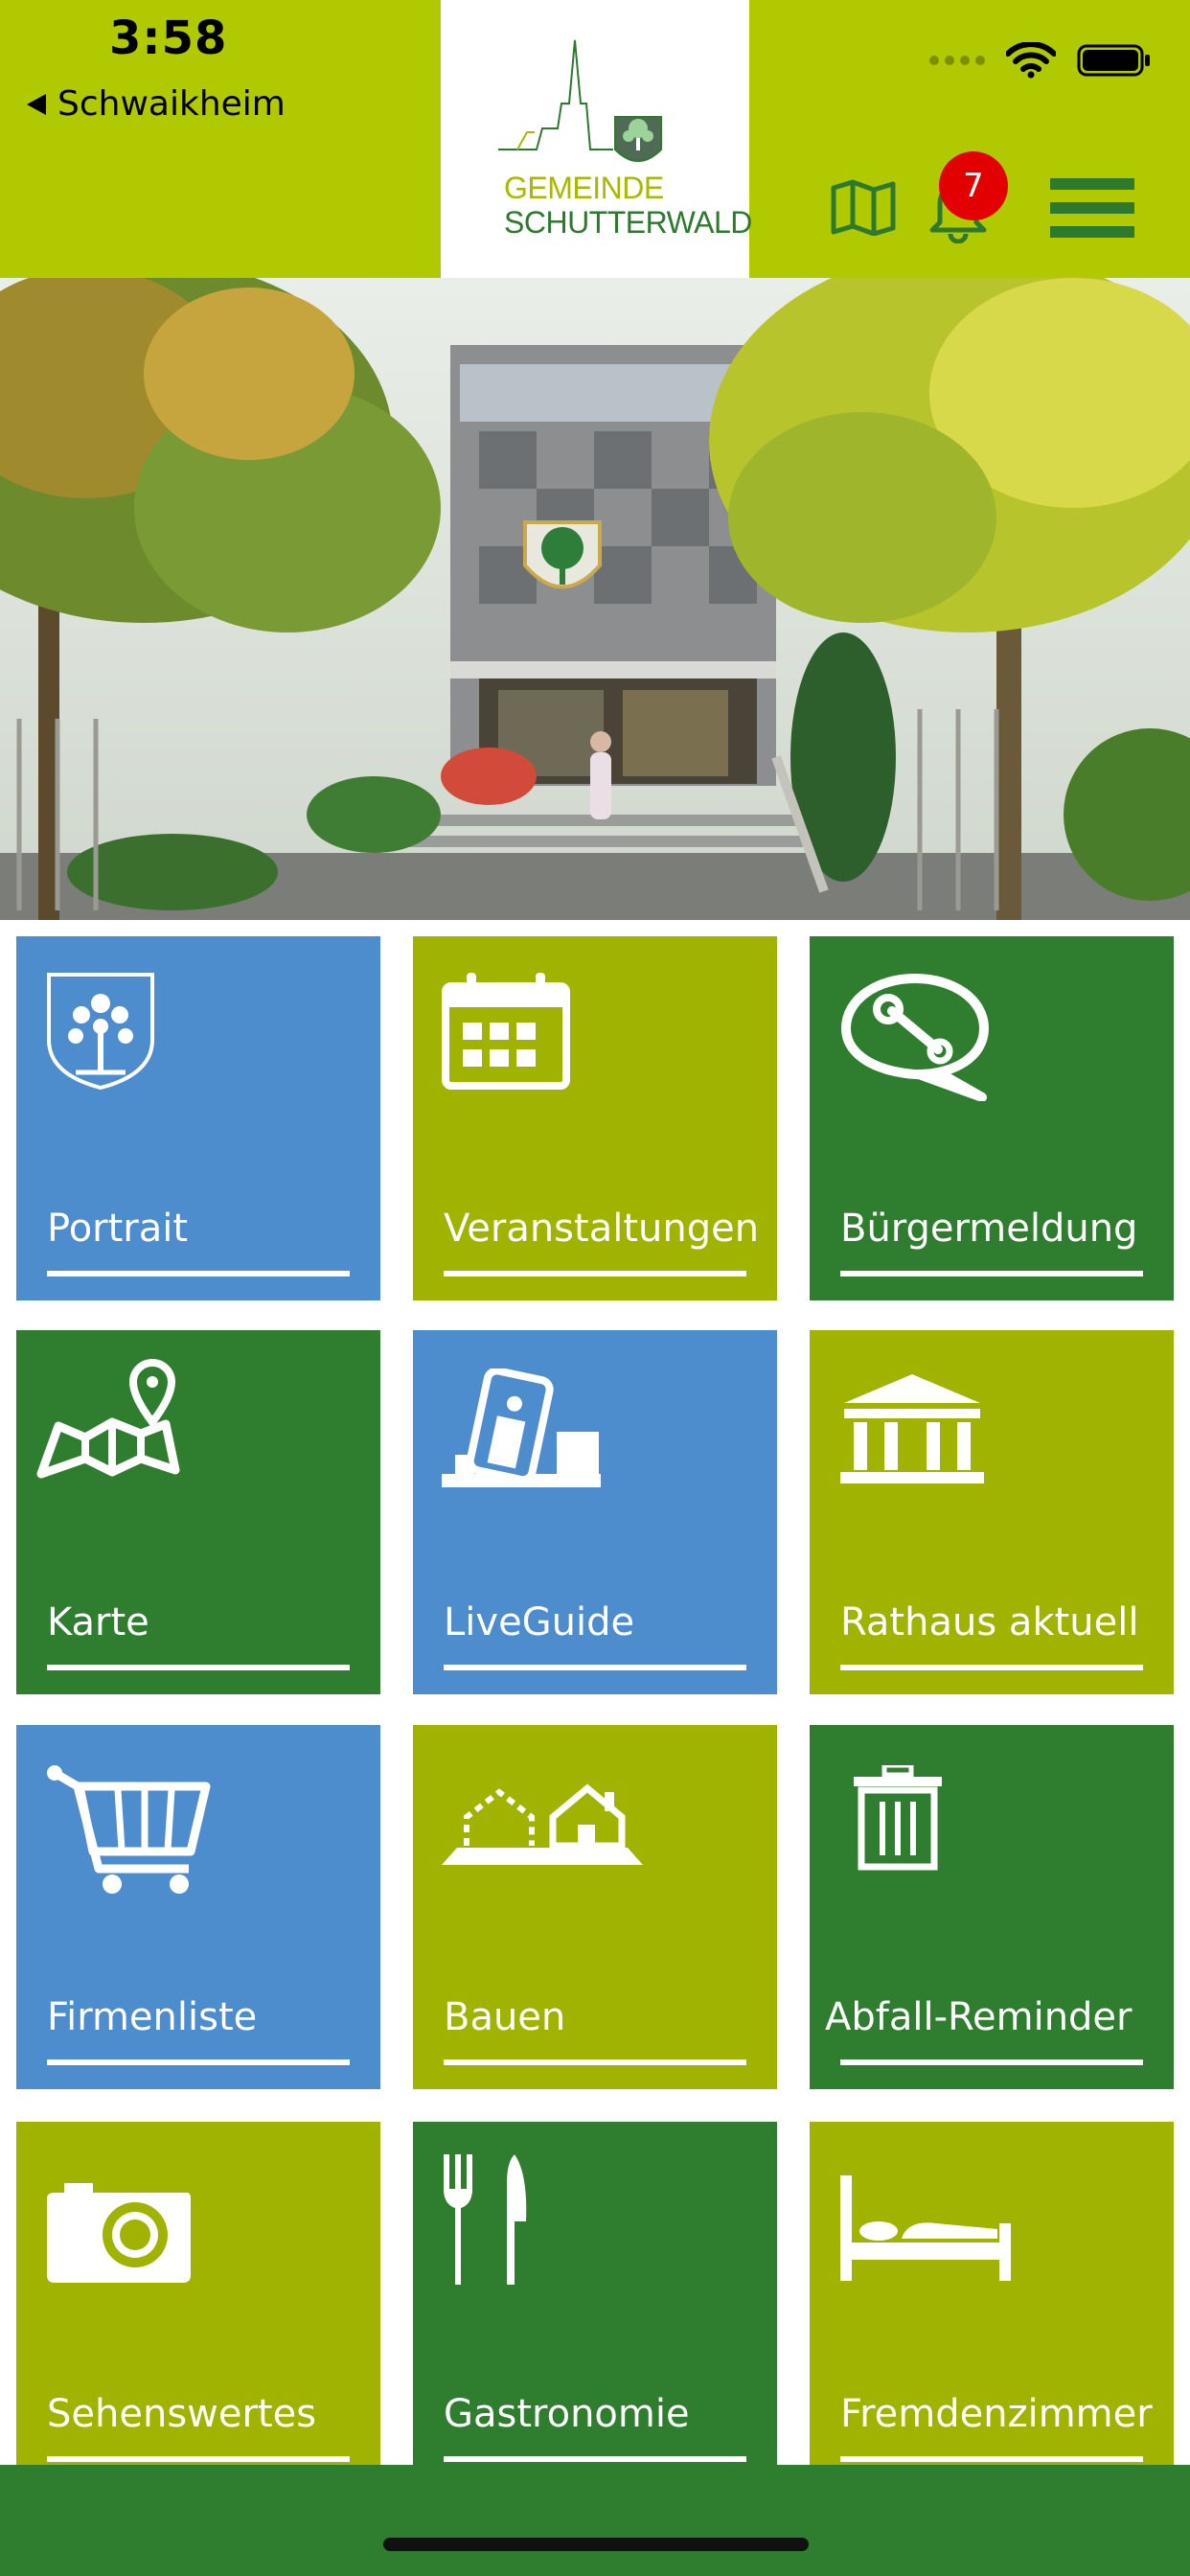 This screenshot has height=2576, width=1190. Describe the element at coordinates (595, 1907) in the screenshot. I see `tile-bauen: Bauen` at that location.